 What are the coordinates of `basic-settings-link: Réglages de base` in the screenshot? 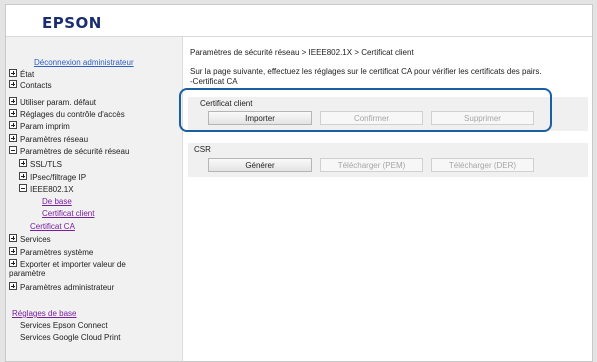 It's located at (44, 314).